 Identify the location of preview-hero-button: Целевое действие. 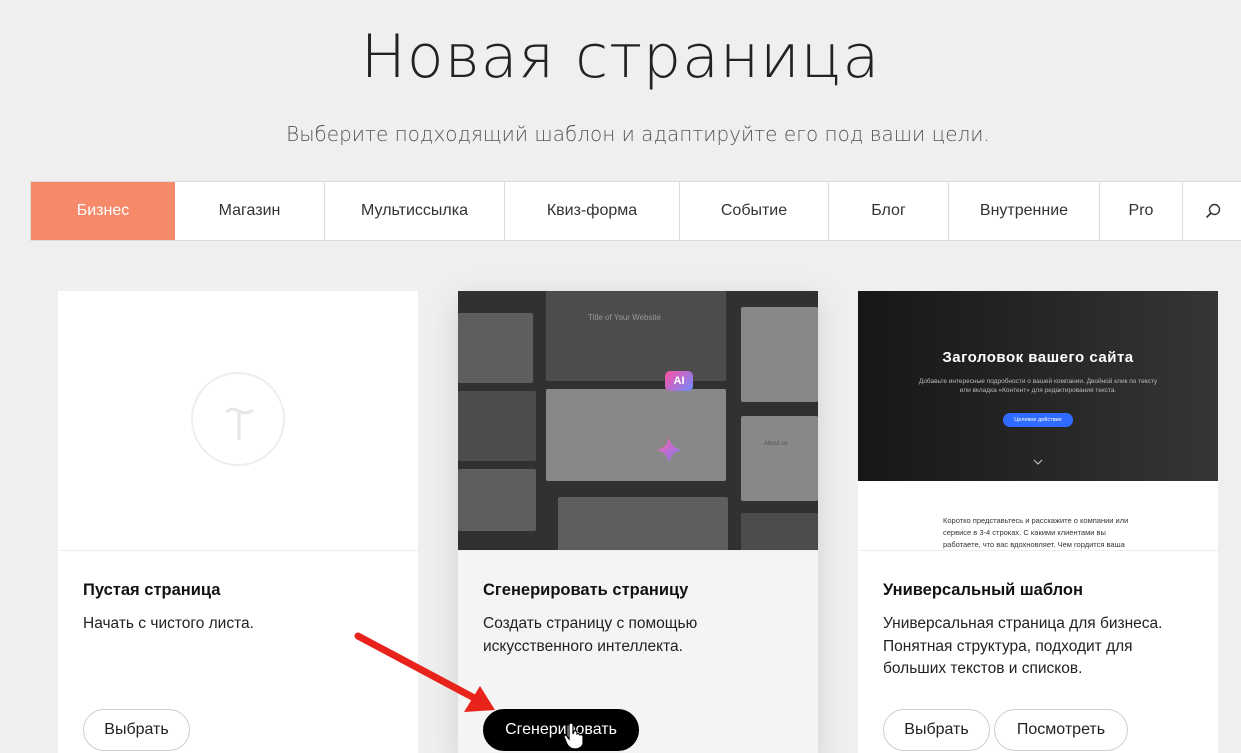
(1038, 420).